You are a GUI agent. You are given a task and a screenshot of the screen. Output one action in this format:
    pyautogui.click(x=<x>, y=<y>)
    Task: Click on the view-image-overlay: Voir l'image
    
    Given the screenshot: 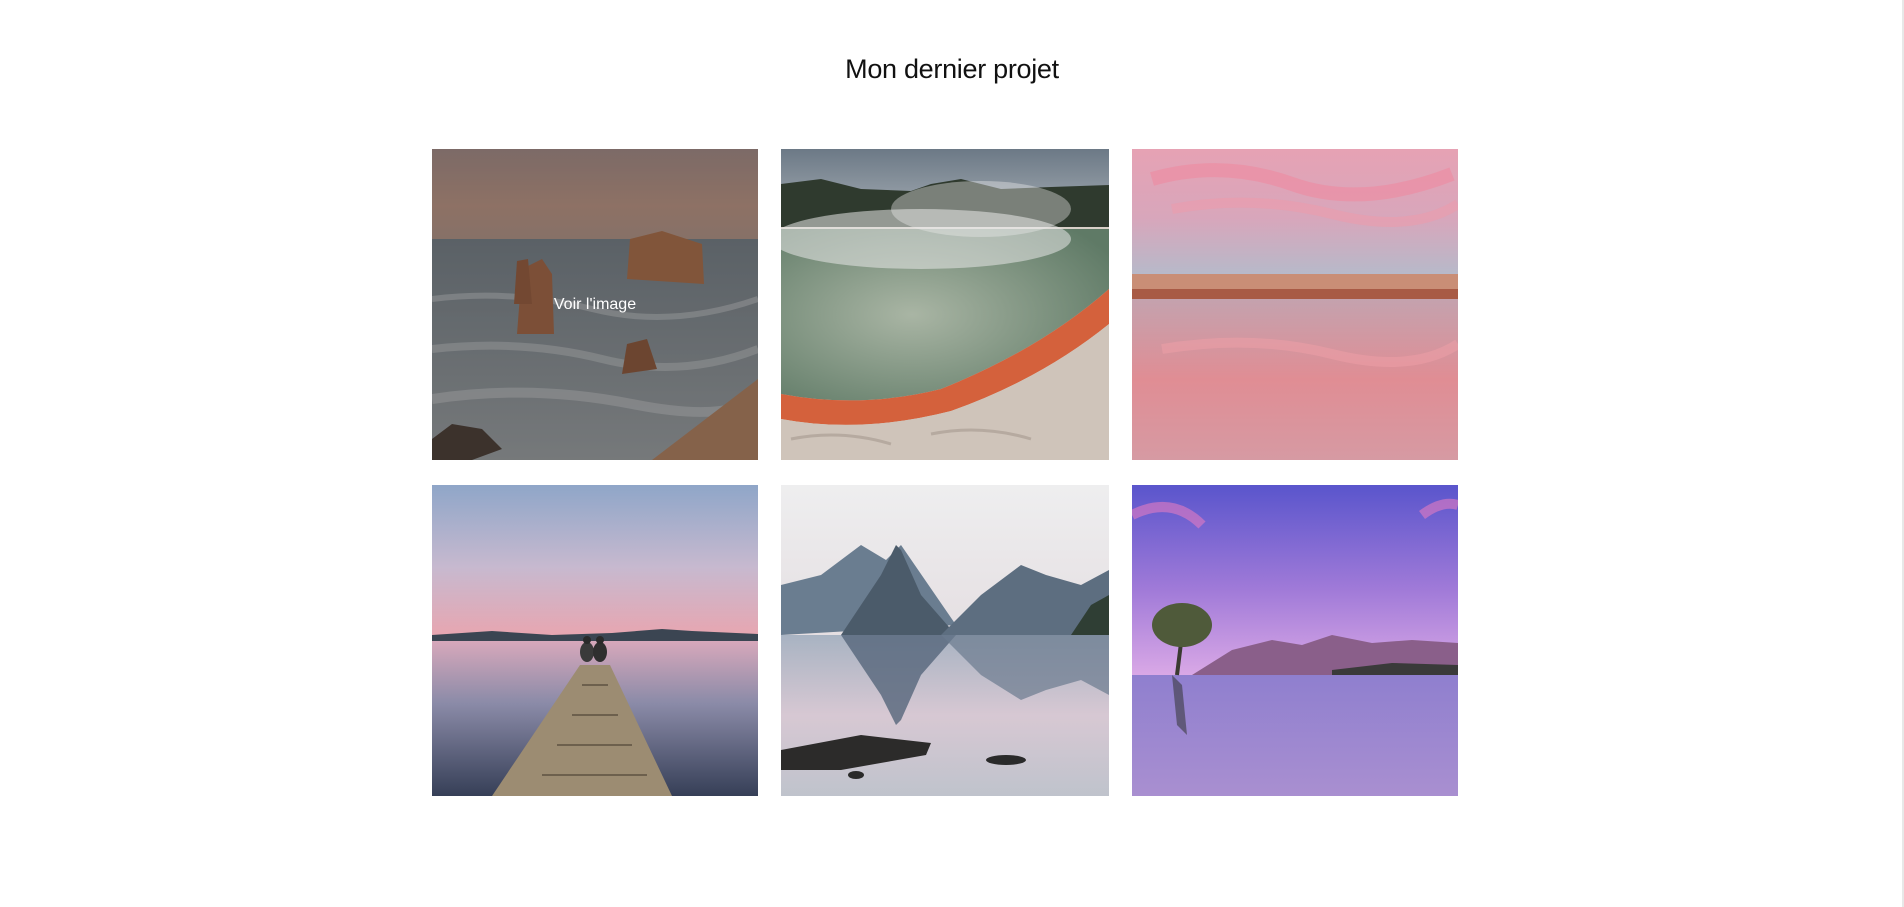 What is the action you would take?
    pyautogui.click(x=595, y=304)
    